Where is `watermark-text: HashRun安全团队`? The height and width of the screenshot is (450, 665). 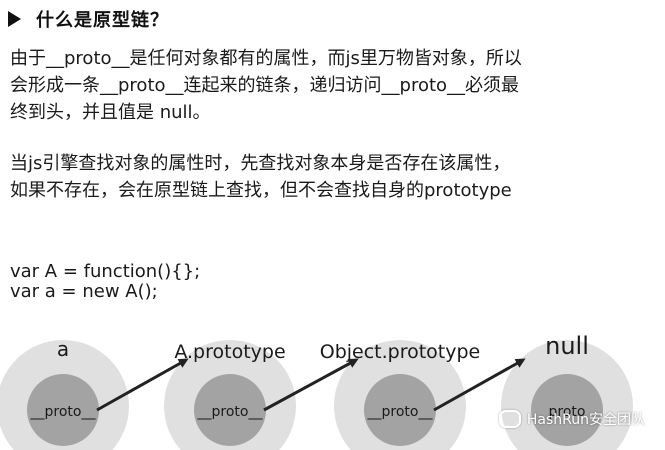
watermark-text: HashRun安全团队 is located at coordinates (585, 420).